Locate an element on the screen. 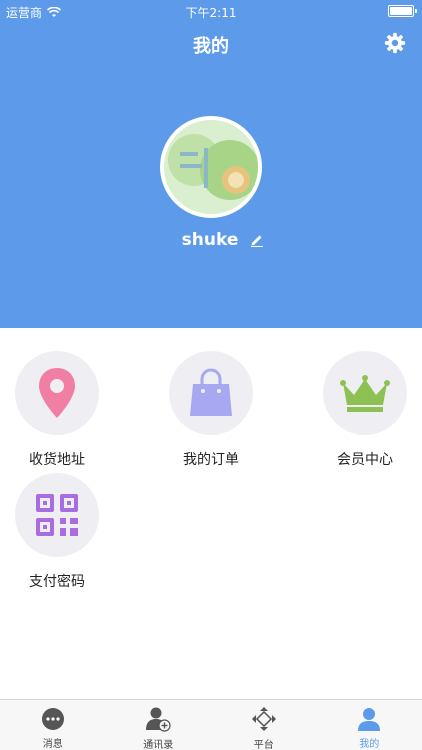 Image resolution: width=422 pixels, height=750 pixels. person-icon is located at coordinates (369, 719).